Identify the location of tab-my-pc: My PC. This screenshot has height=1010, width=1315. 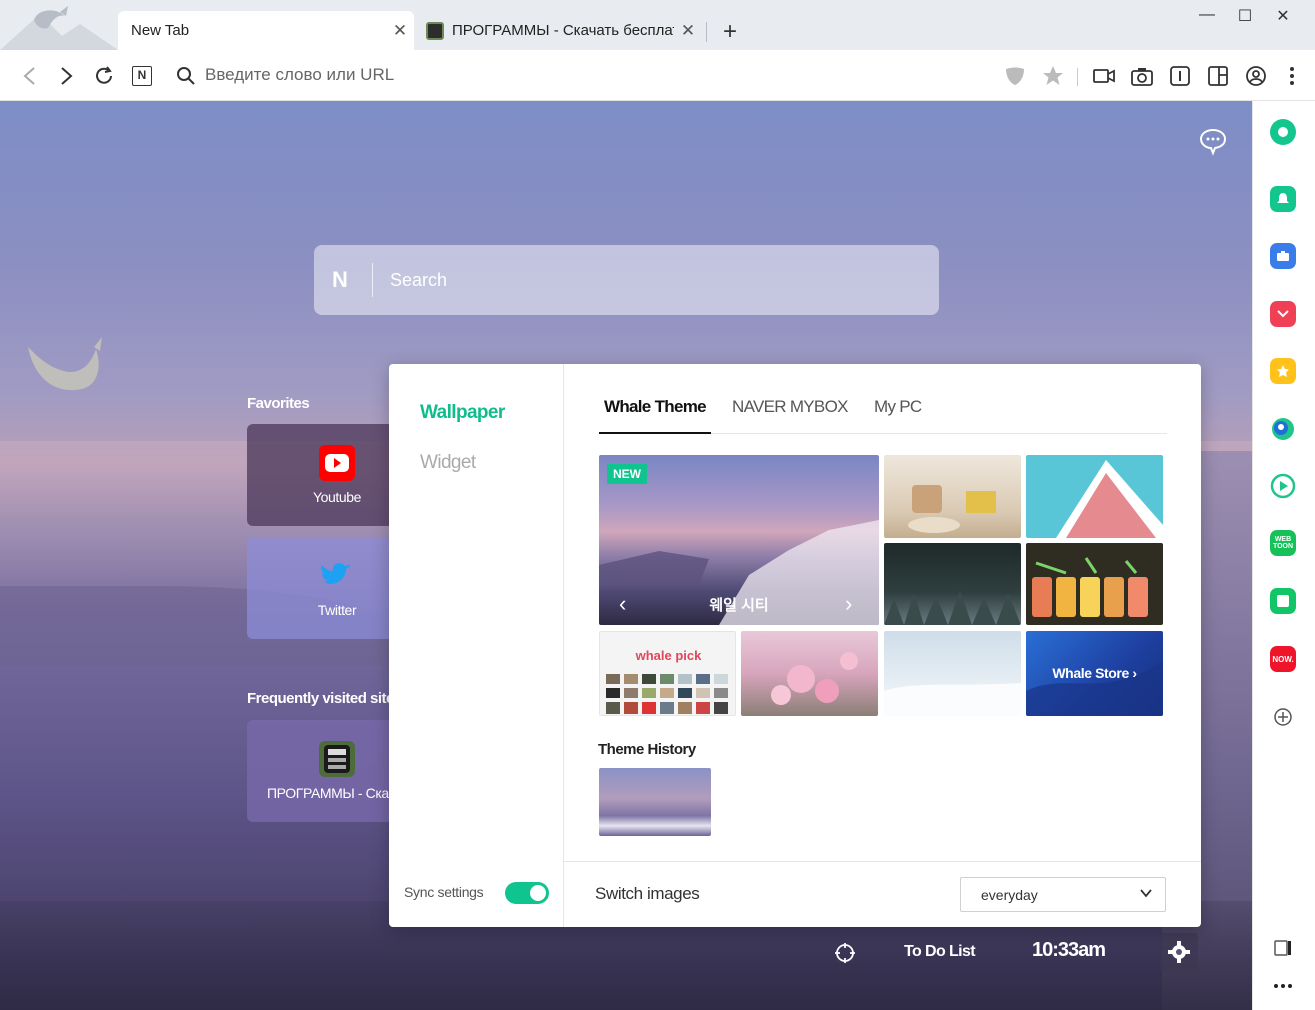
(898, 415).